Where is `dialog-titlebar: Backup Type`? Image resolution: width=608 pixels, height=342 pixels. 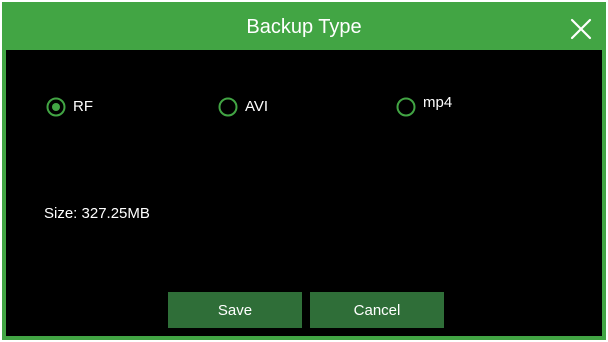
dialog-titlebar: Backup Type is located at coordinates (304, 28).